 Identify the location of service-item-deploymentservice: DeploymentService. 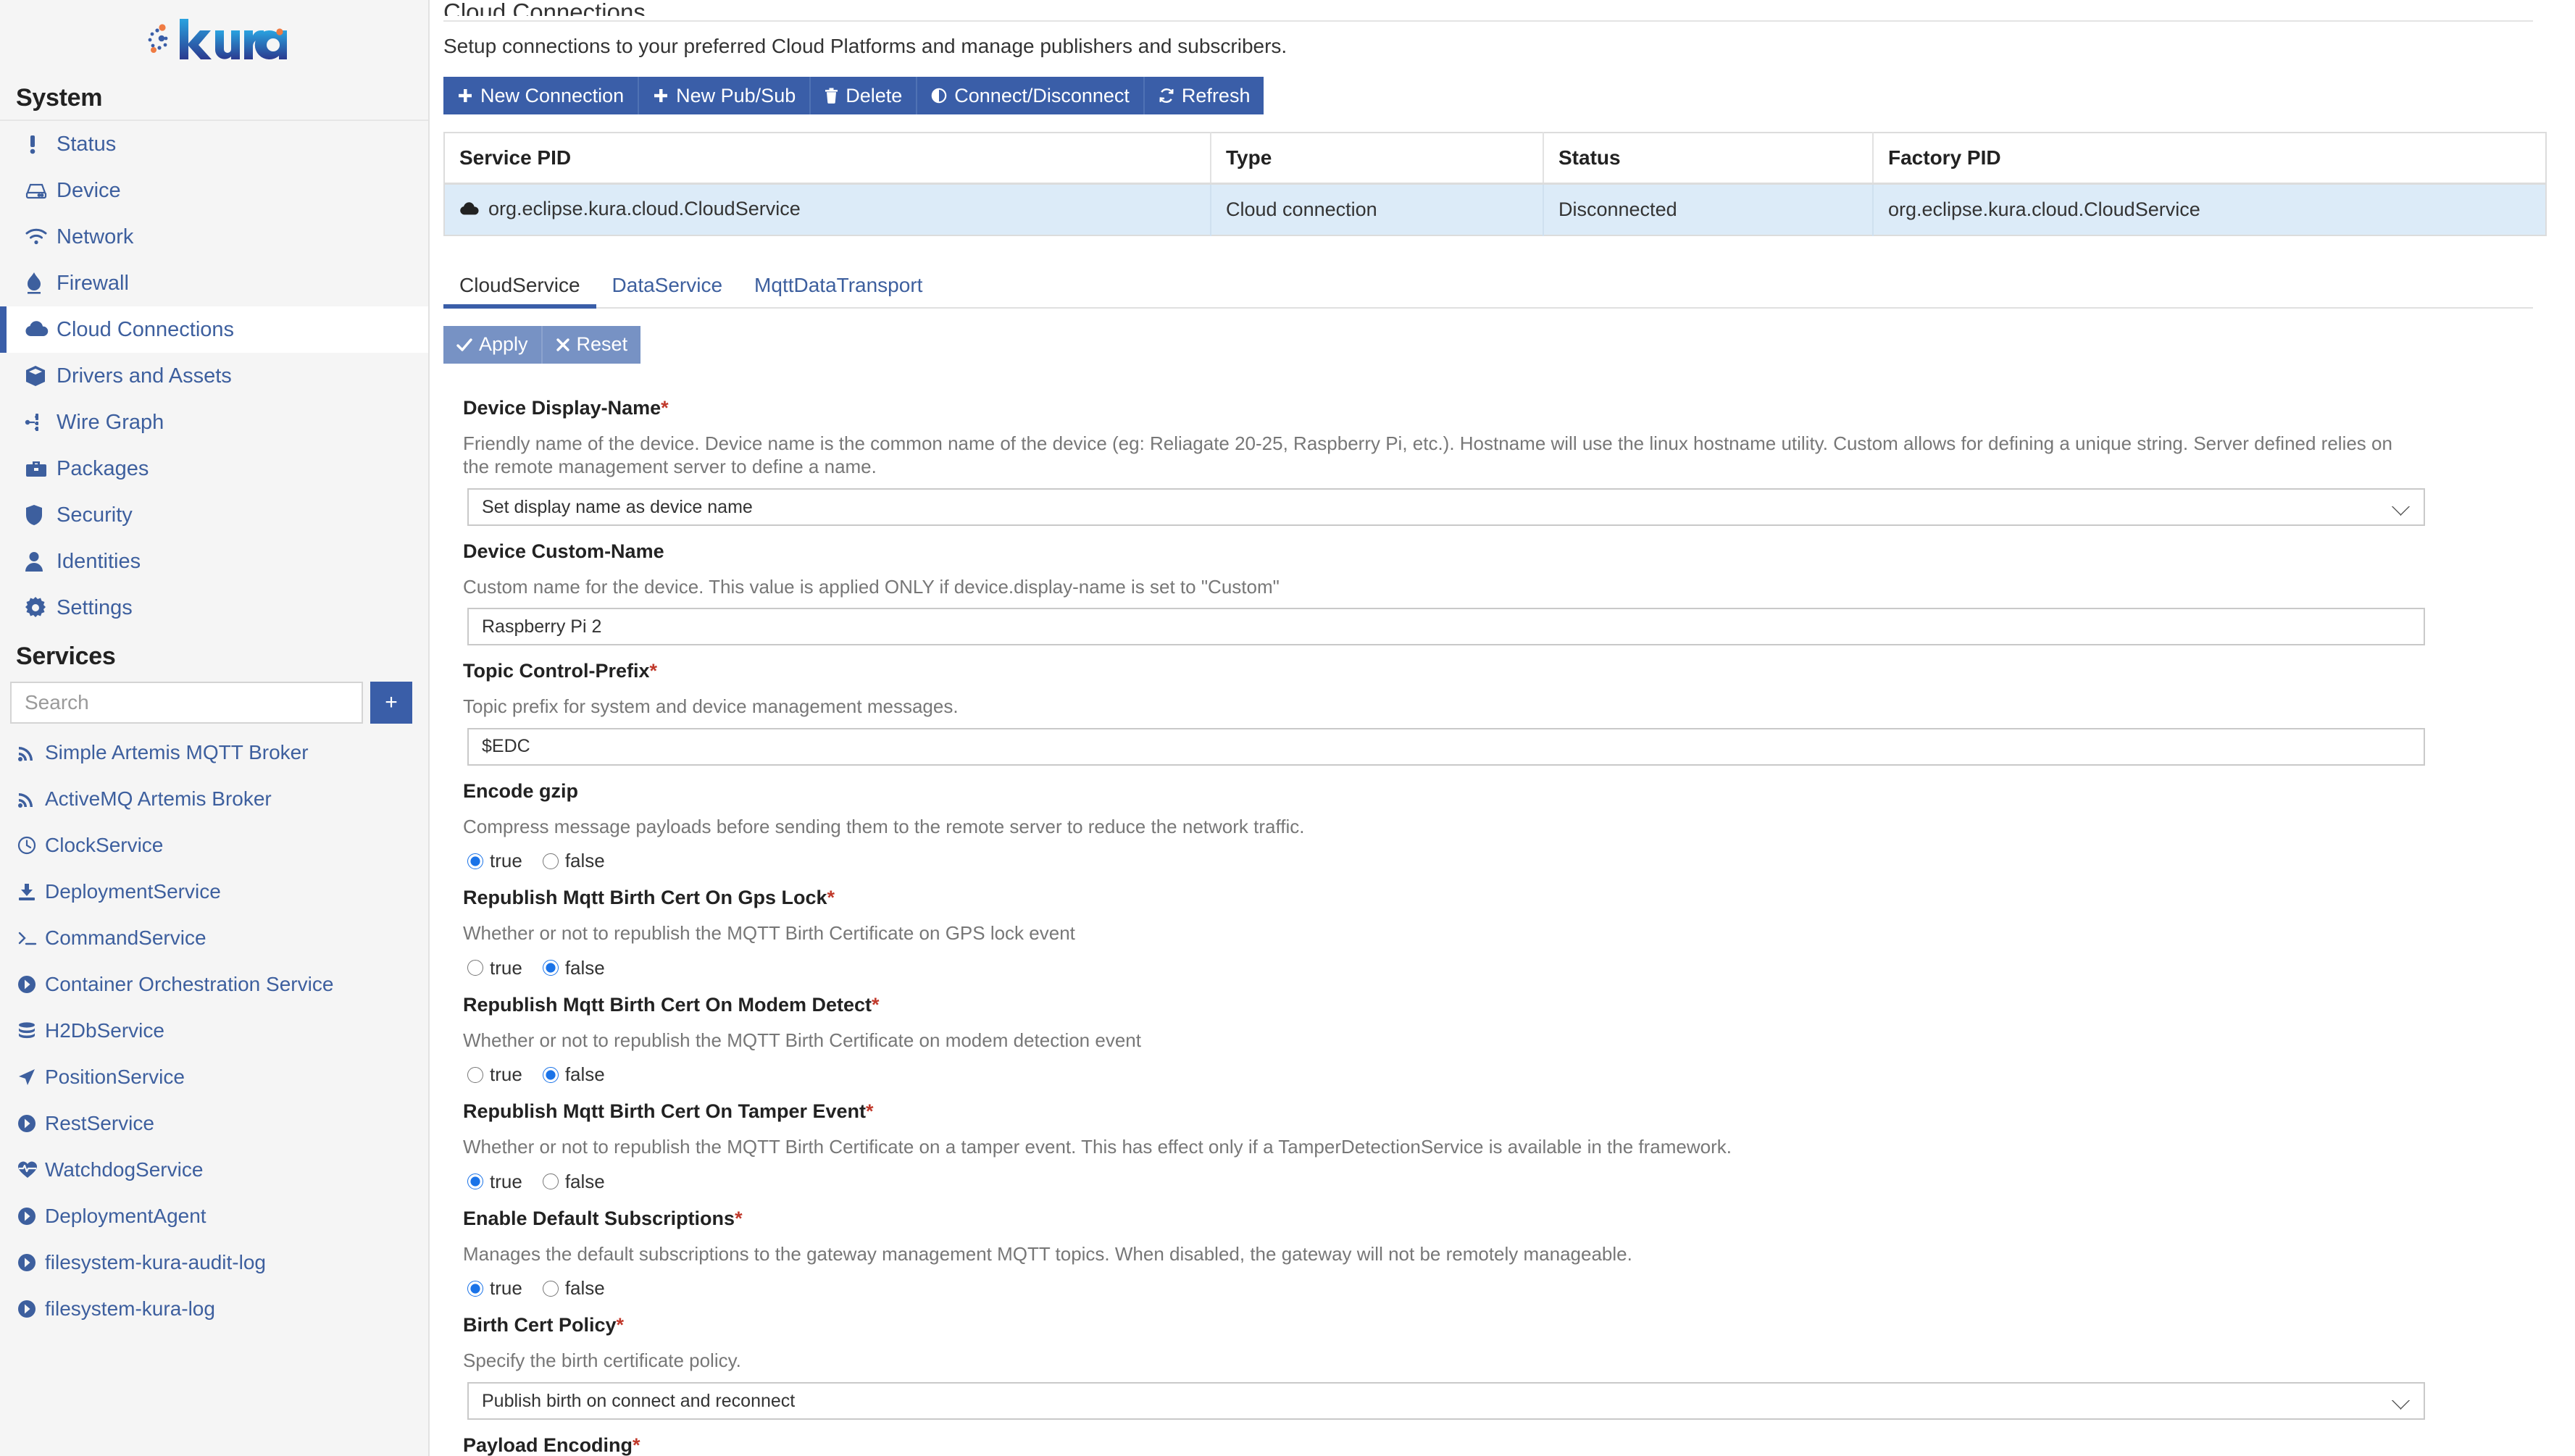
(214, 892).